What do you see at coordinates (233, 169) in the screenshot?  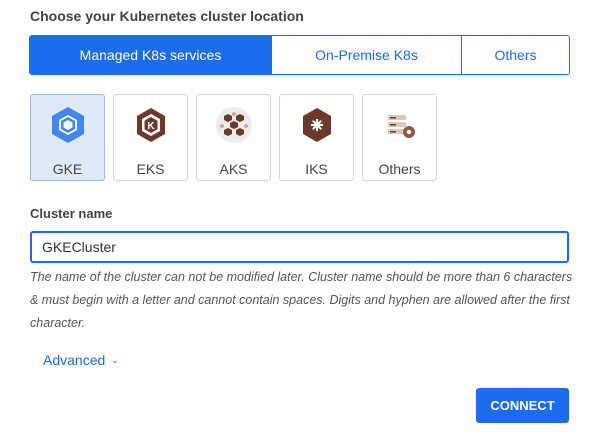 I see `provider-label: AKS` at bounding box center [233, 169].